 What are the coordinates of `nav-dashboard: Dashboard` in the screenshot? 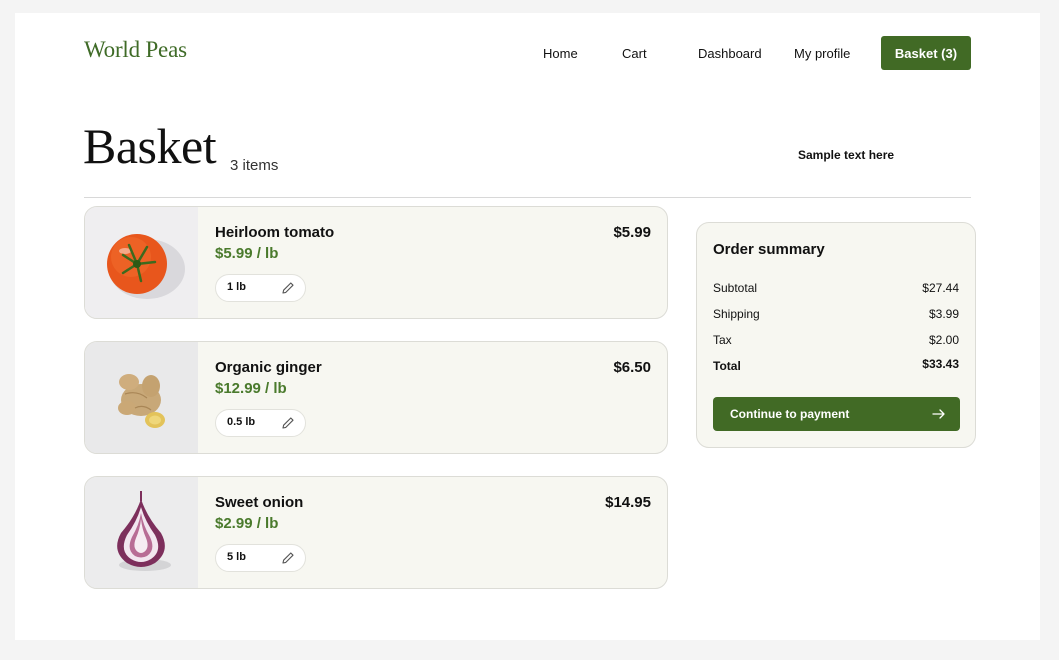 It's located at (730, 53).